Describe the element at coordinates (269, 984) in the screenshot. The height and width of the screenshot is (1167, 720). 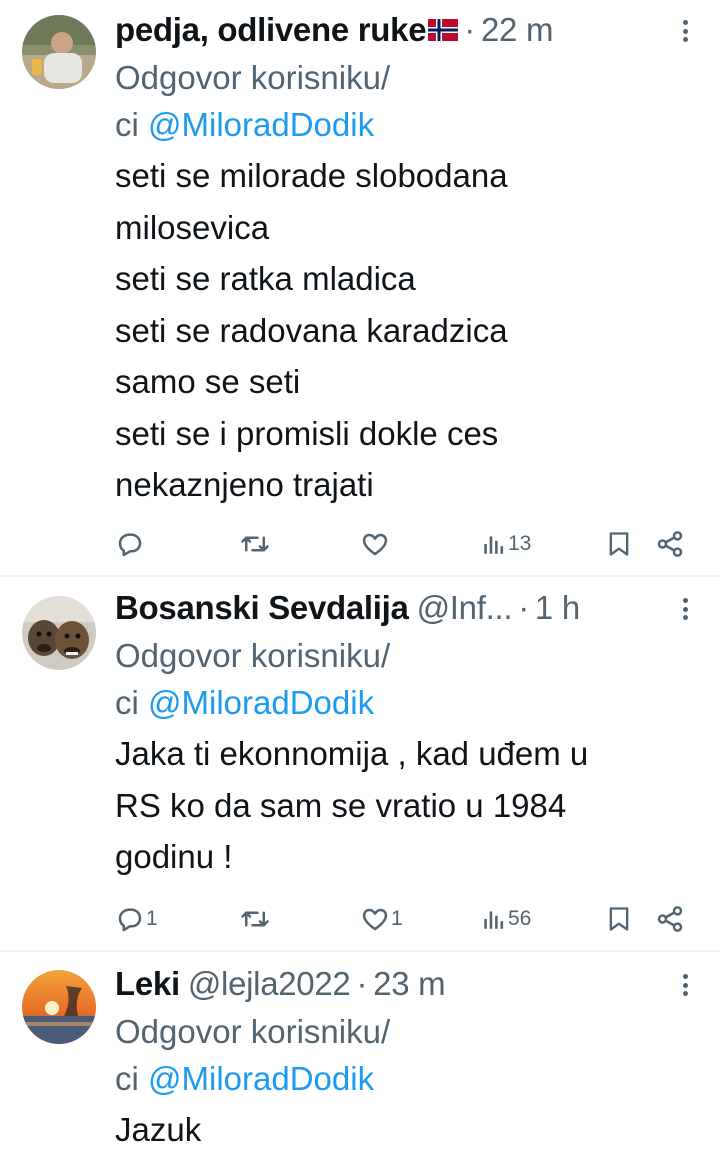
I see `username: @lejla2022` at that location.